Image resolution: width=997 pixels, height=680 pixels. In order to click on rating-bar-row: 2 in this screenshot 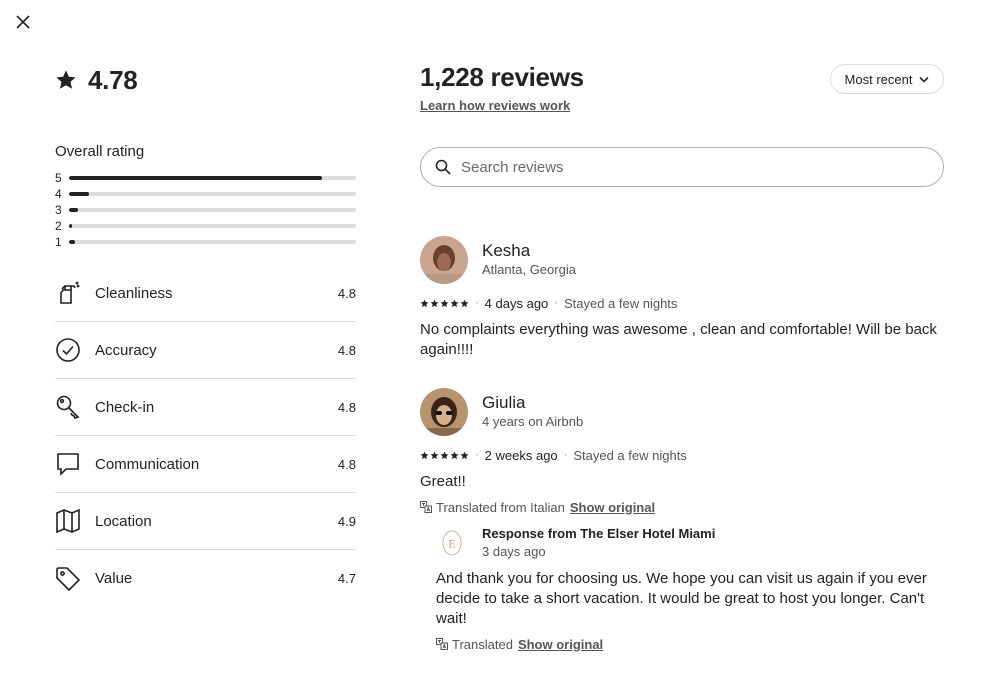, I will do `click(205, 226)`.